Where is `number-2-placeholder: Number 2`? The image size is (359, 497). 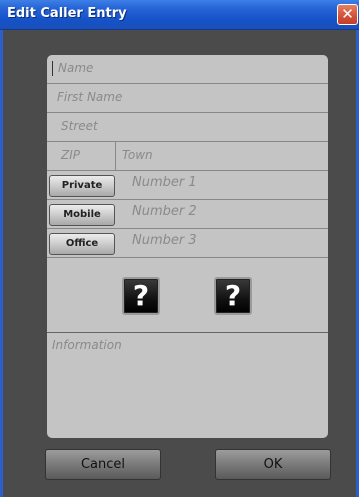
number-2-placeholder: Number 2 is located at coordinates (164, 211).